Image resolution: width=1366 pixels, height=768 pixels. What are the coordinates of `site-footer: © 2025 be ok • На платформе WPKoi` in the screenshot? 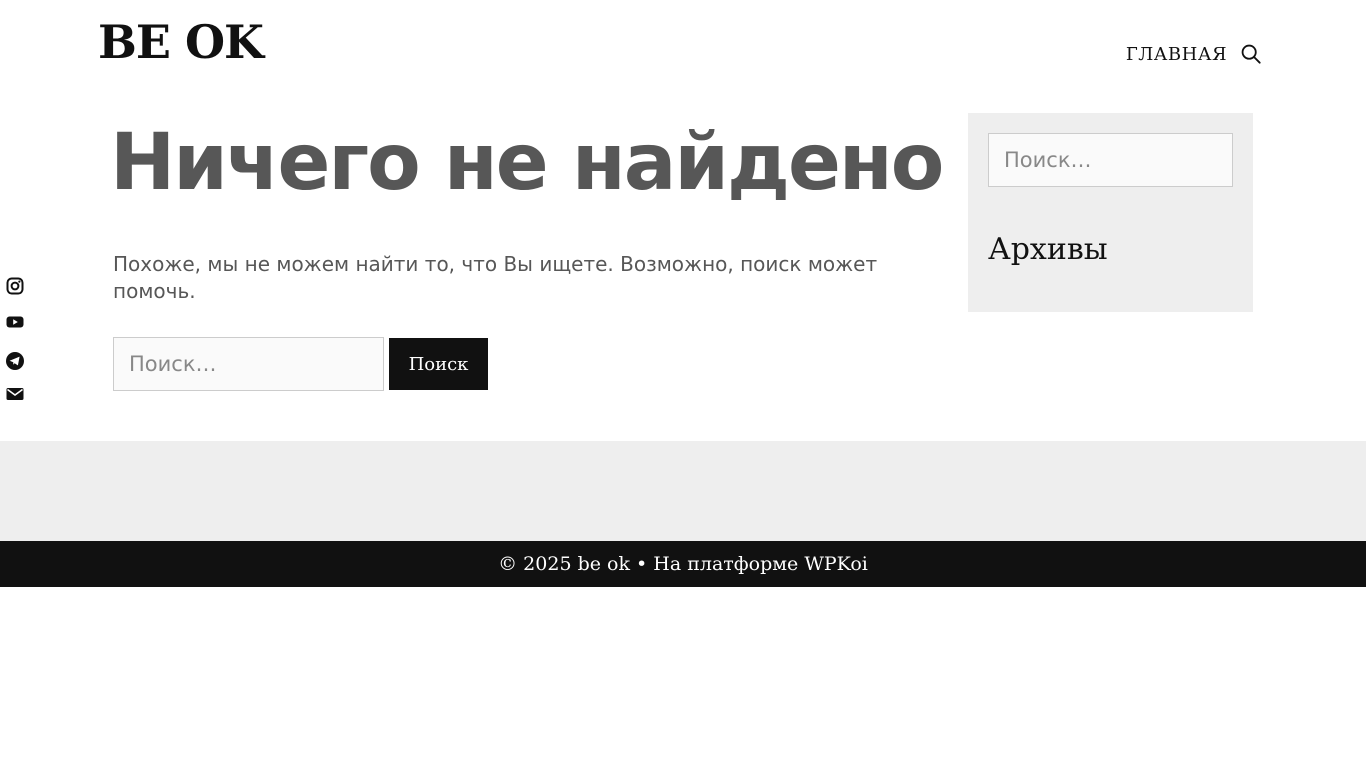 It's located at (683, 564).